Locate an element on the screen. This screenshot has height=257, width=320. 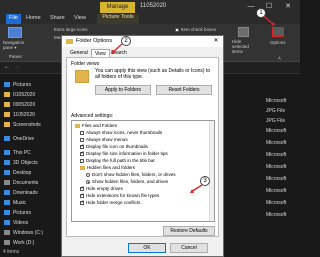
close-button: ✕ is located at coordinates (288, 7).